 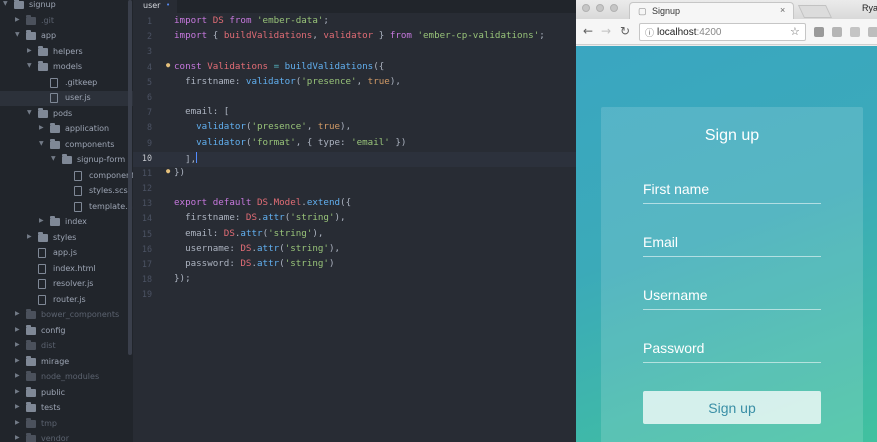 I want to click on tree-item: index.html, so click(x=66, y=269).